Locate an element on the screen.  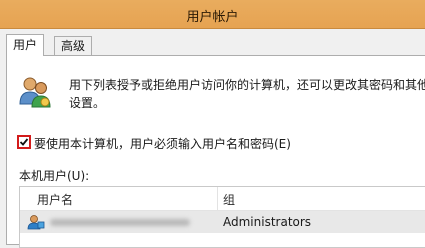
checkmark-icon is located at coordinates (24, 142).